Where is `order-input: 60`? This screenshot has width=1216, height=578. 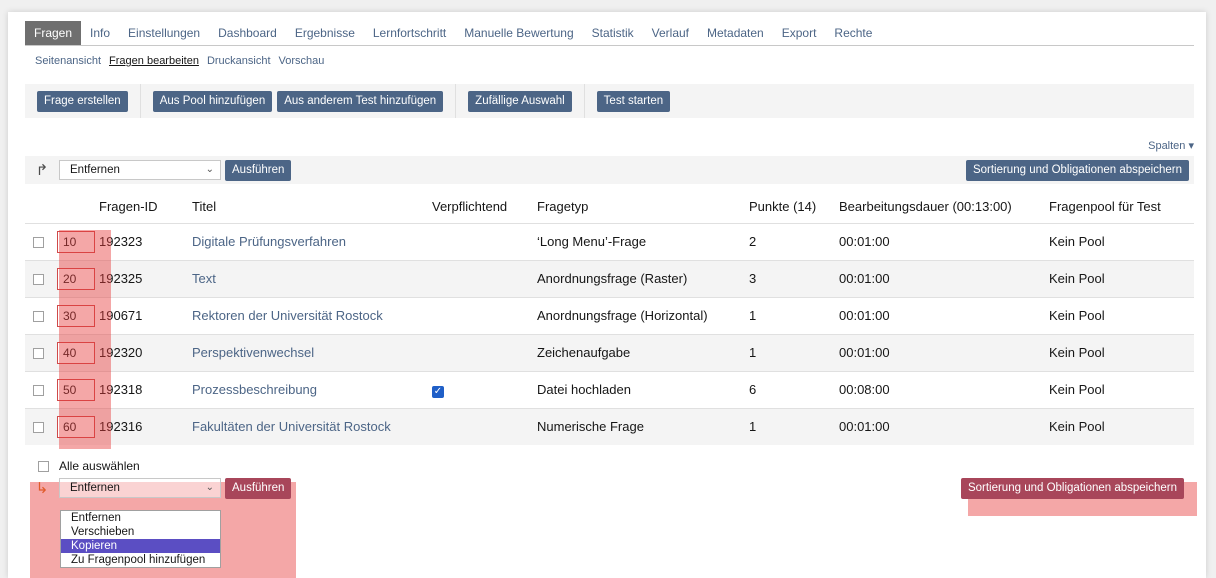
order-input: 60 is located at coordinates (76, 426).